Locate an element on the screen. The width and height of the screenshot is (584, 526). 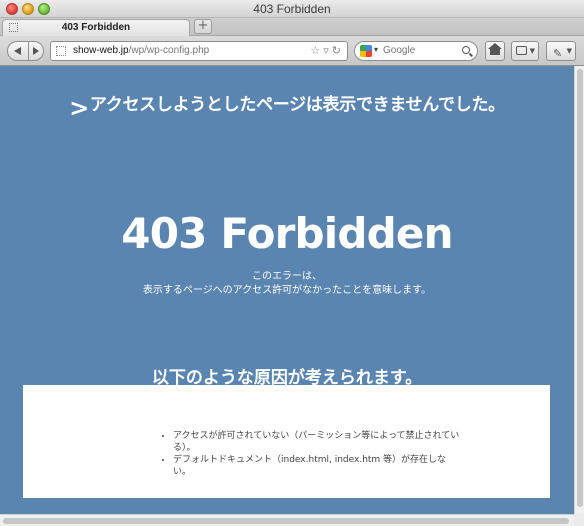
forward-arrow-icon is located at coordinates (36, 51).